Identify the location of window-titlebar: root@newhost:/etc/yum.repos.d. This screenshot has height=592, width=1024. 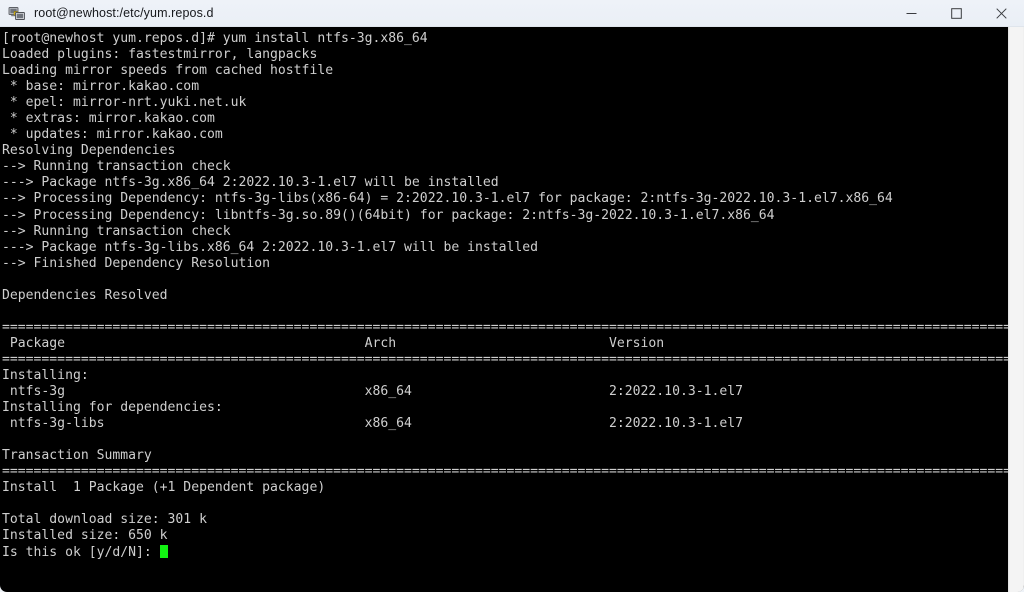
(512, 13).